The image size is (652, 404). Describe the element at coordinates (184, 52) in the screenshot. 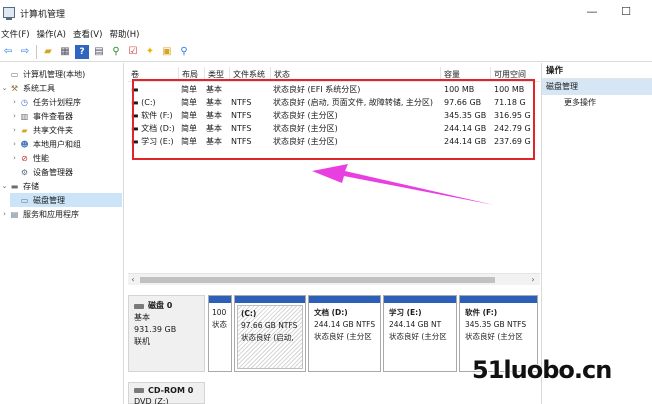

I see `zoom-icon: ⚲` at that location.